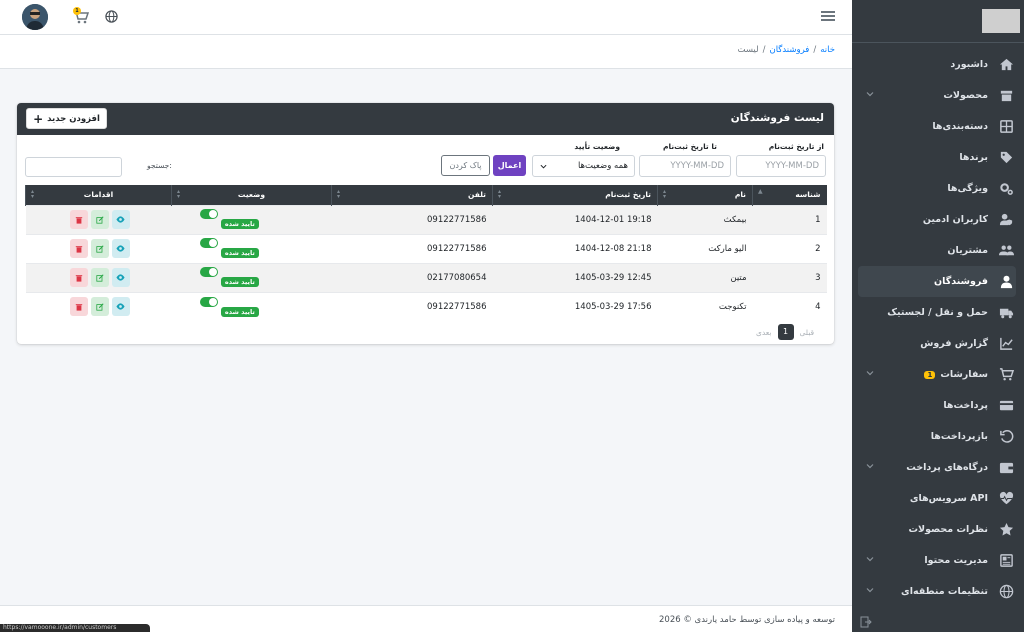 The width and height of the screenshot is (1024, 632). Describe the element at coordinates (1006, 189) in the screenshot. I see `gears-icon` at that location.